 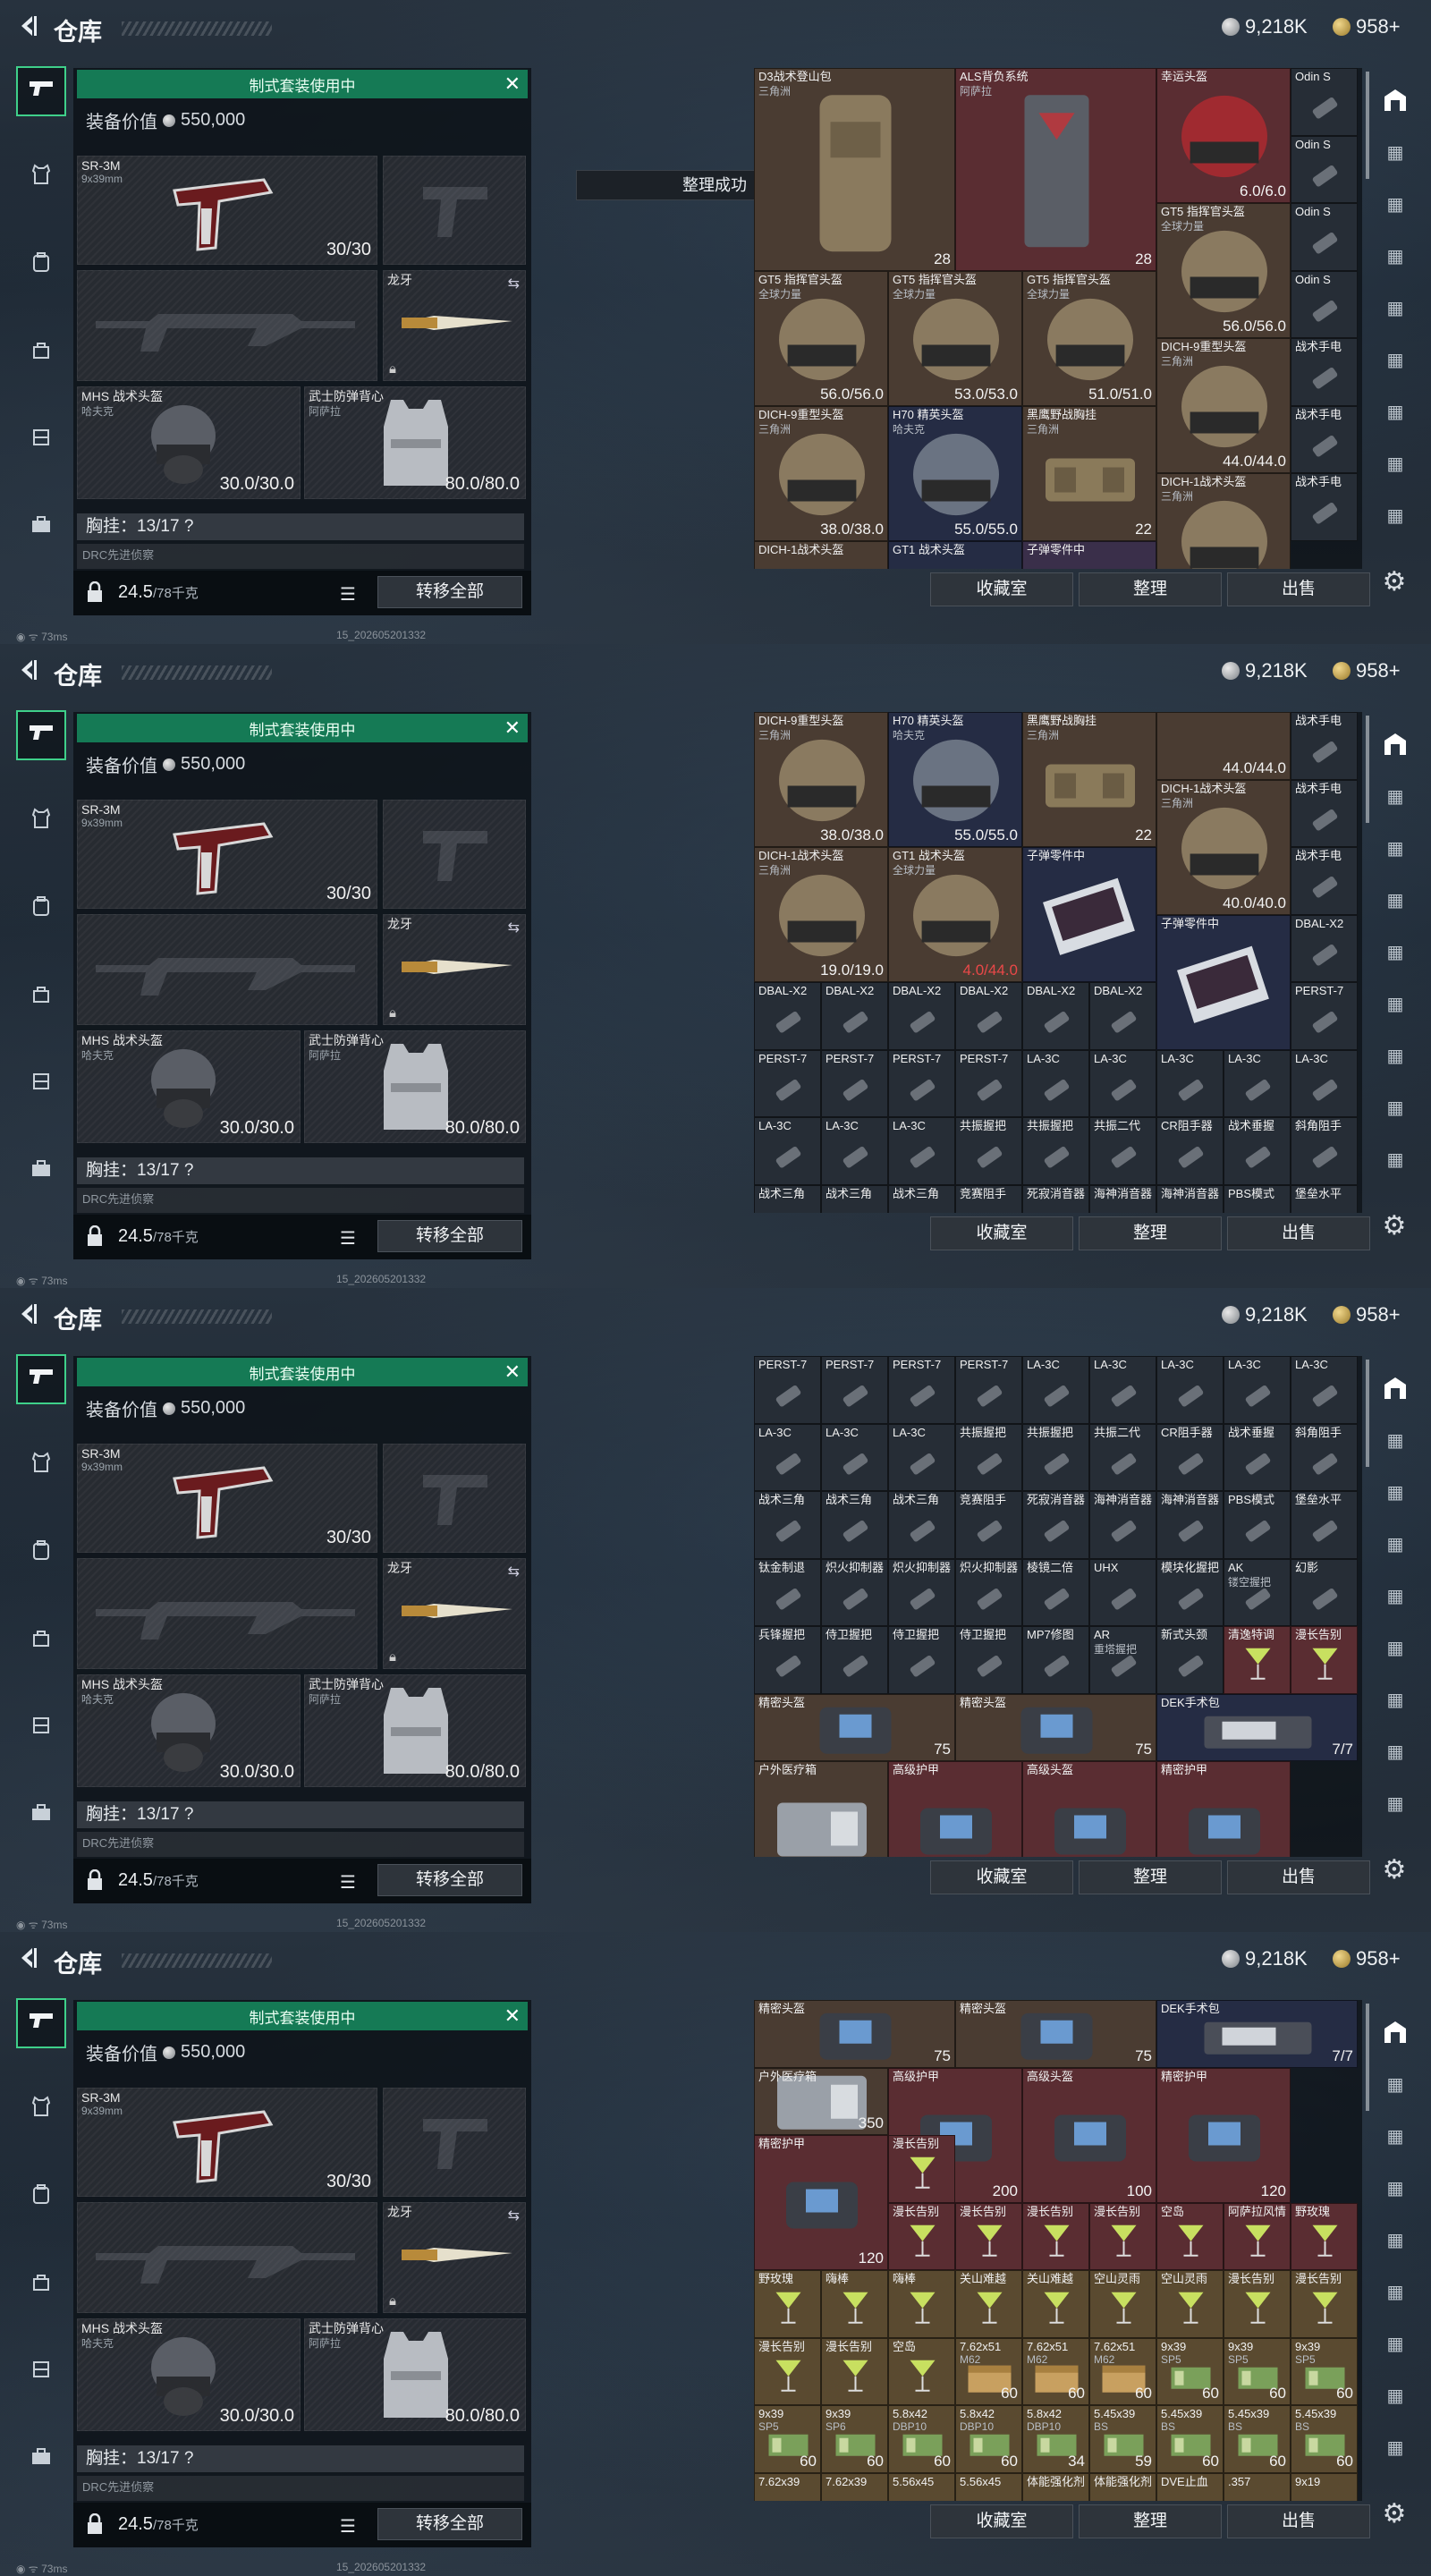 What do you see at coordinates (1002, 1877) in the screenshot?
I see `collection-room-button: 收藏室` at bounding box center [1002, 1877].